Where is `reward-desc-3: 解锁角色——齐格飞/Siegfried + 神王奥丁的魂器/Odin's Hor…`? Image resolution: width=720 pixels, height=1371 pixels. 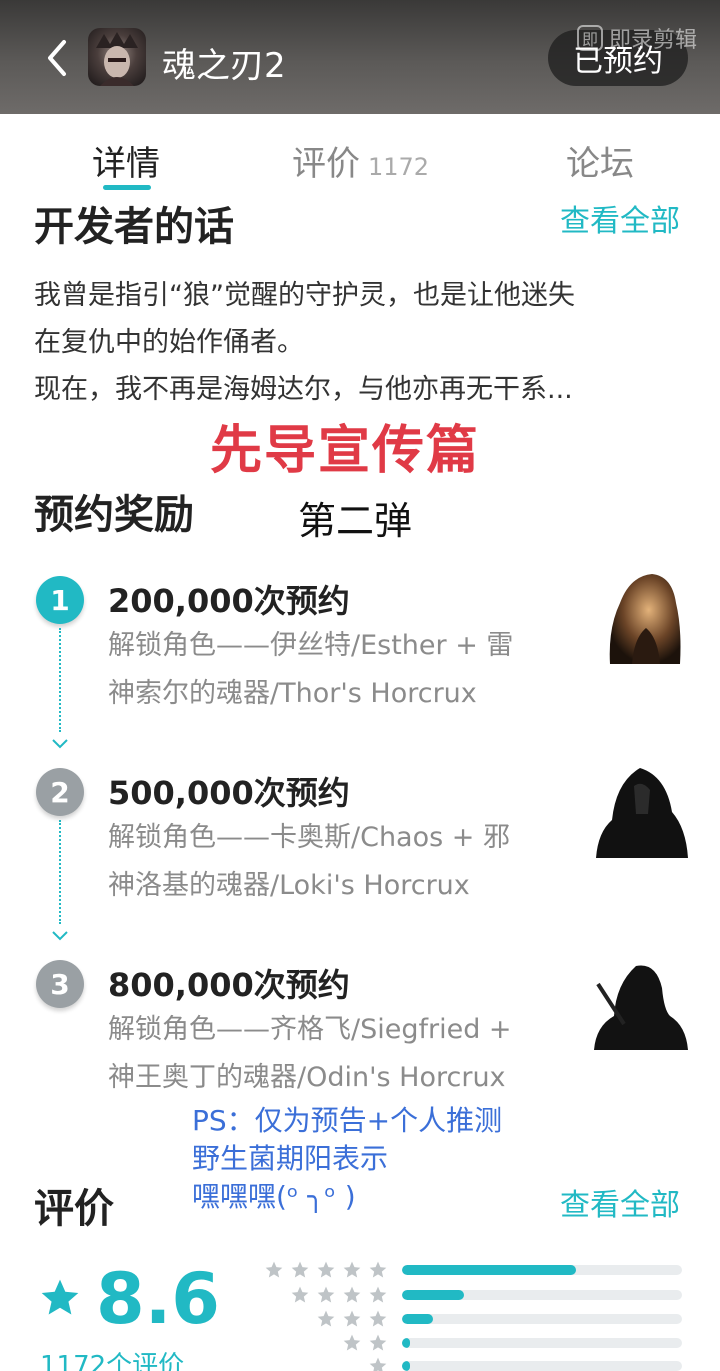
reward-desc-3: 解锁角色——齐格飞/Siegfried + 神王奥丁的魂器/Odin's Hor… is located at coordinates (338, 1054).